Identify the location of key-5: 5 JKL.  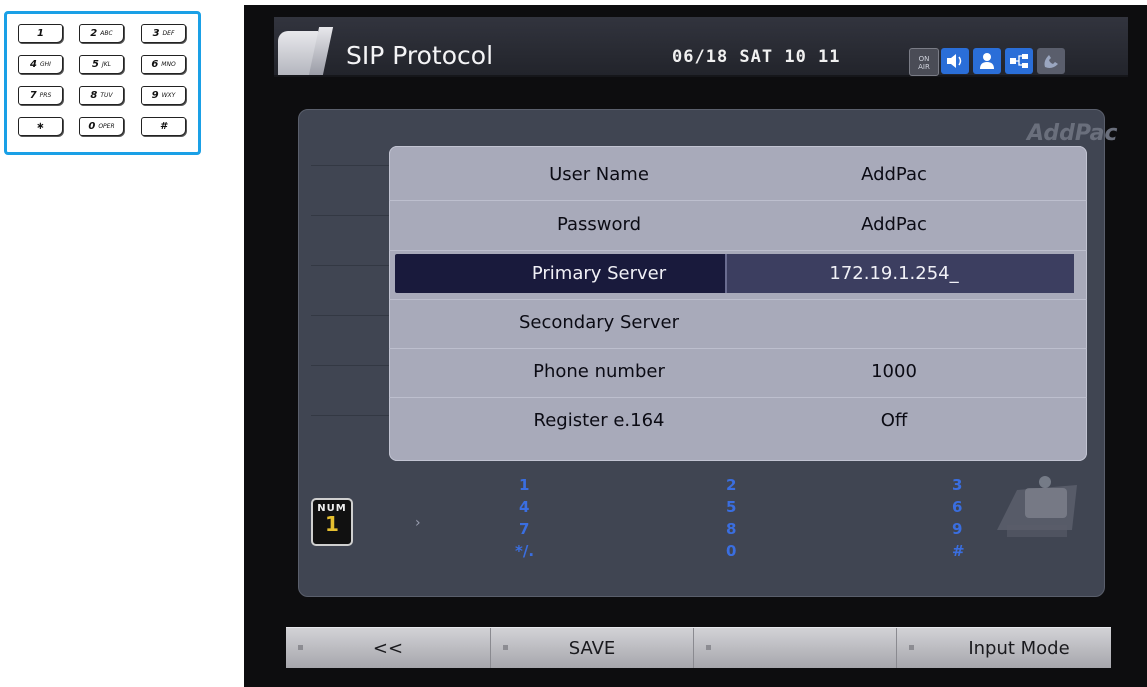
(101, 64).